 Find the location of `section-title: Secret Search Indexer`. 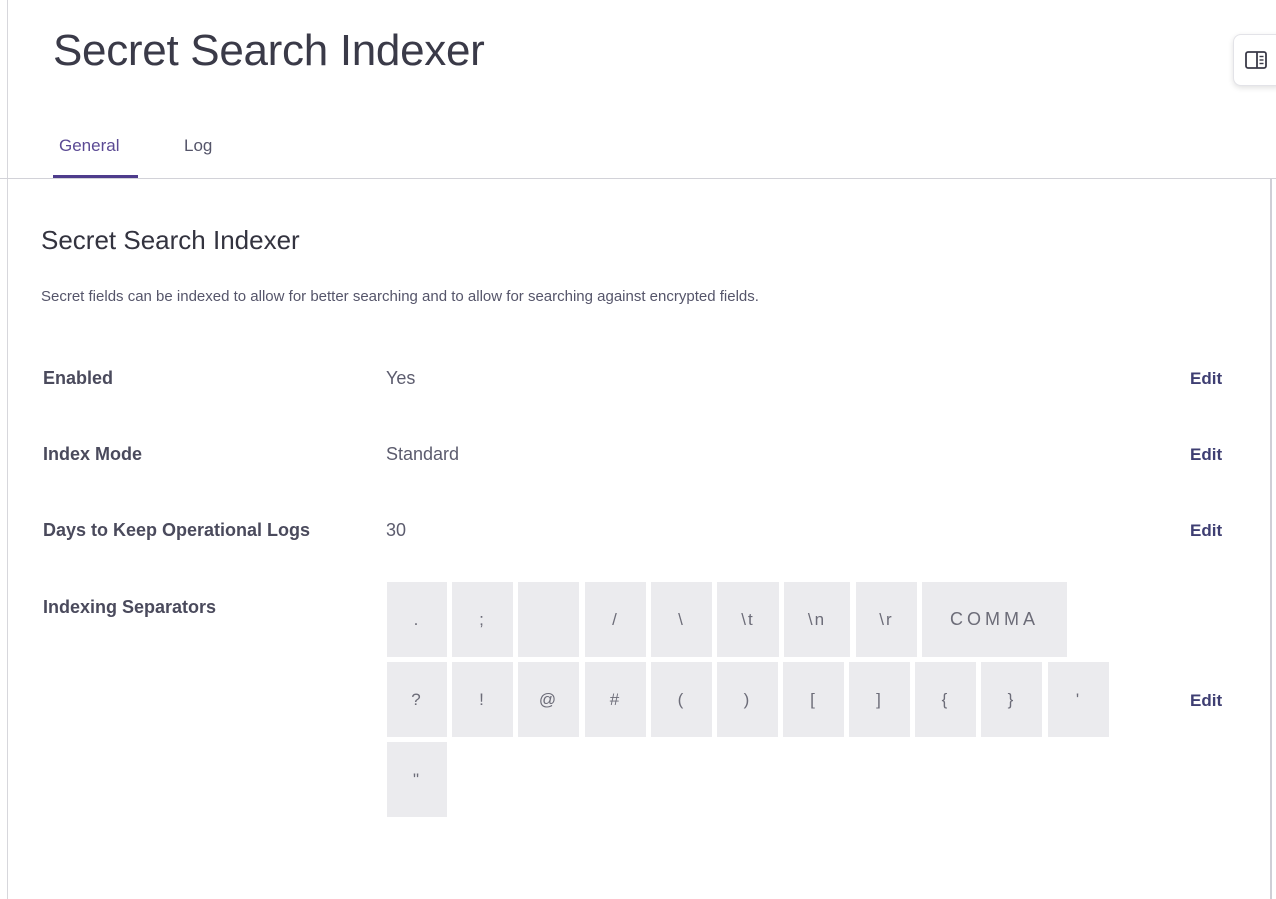

section-title: Secret Search Indexer is located at coordinates (170, 240).